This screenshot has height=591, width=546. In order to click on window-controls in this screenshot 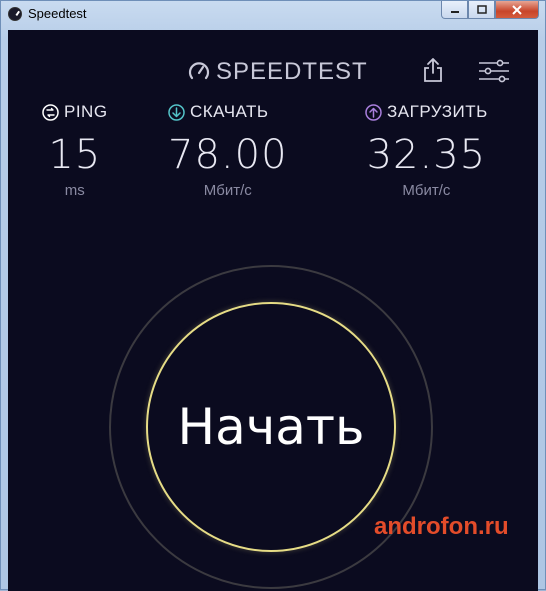, I will do `click(490, 10)`.